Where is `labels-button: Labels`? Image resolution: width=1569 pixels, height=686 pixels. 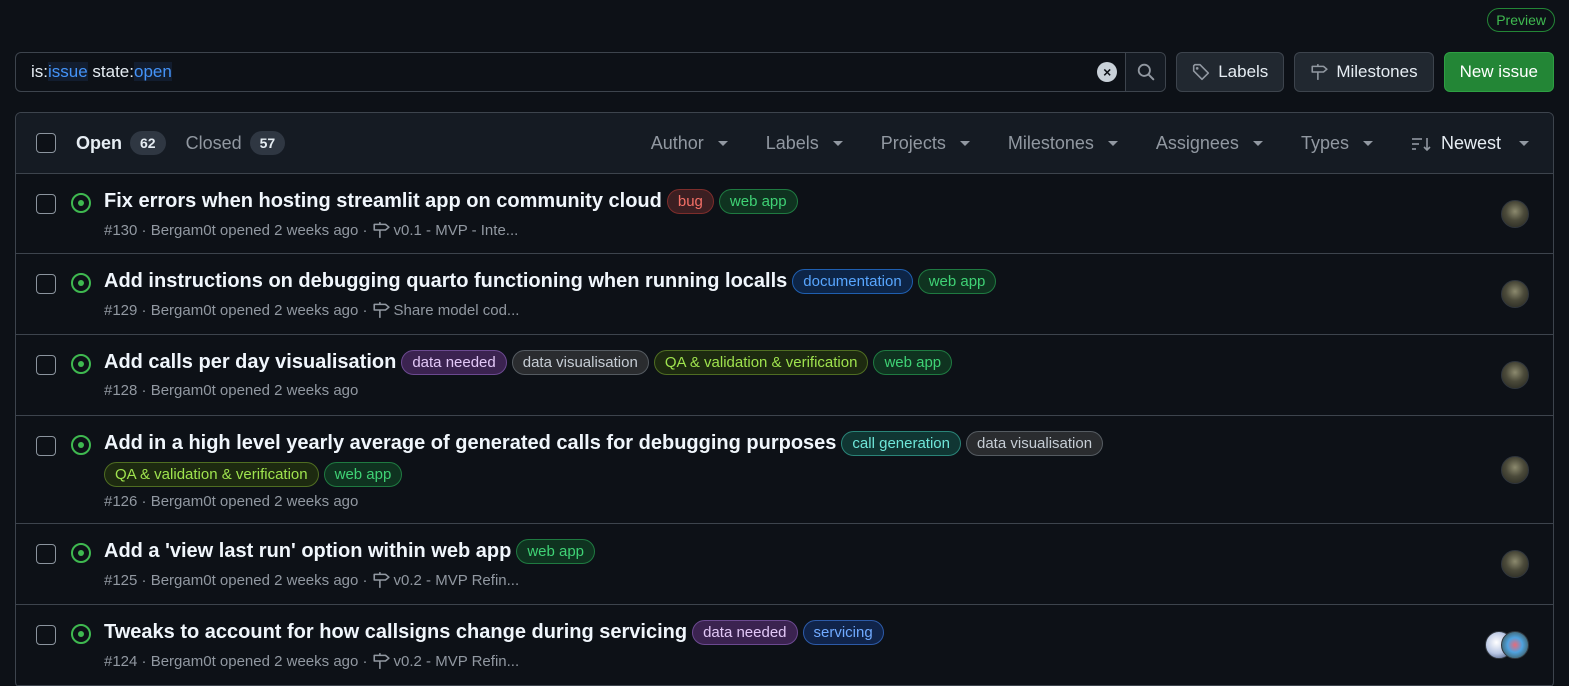 labels-button: Labels is located at coordinates (1230, 72).